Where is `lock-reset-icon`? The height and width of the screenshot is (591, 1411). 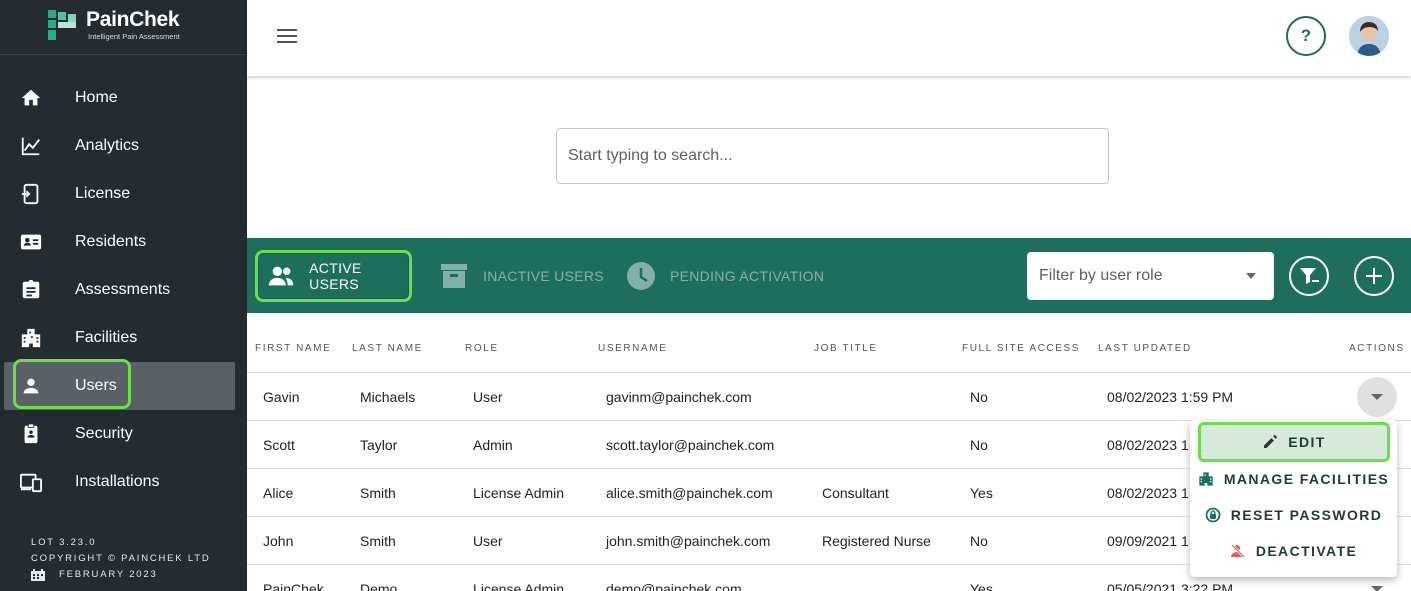
lock-reset-icon is located at coordinates (1213, 515).